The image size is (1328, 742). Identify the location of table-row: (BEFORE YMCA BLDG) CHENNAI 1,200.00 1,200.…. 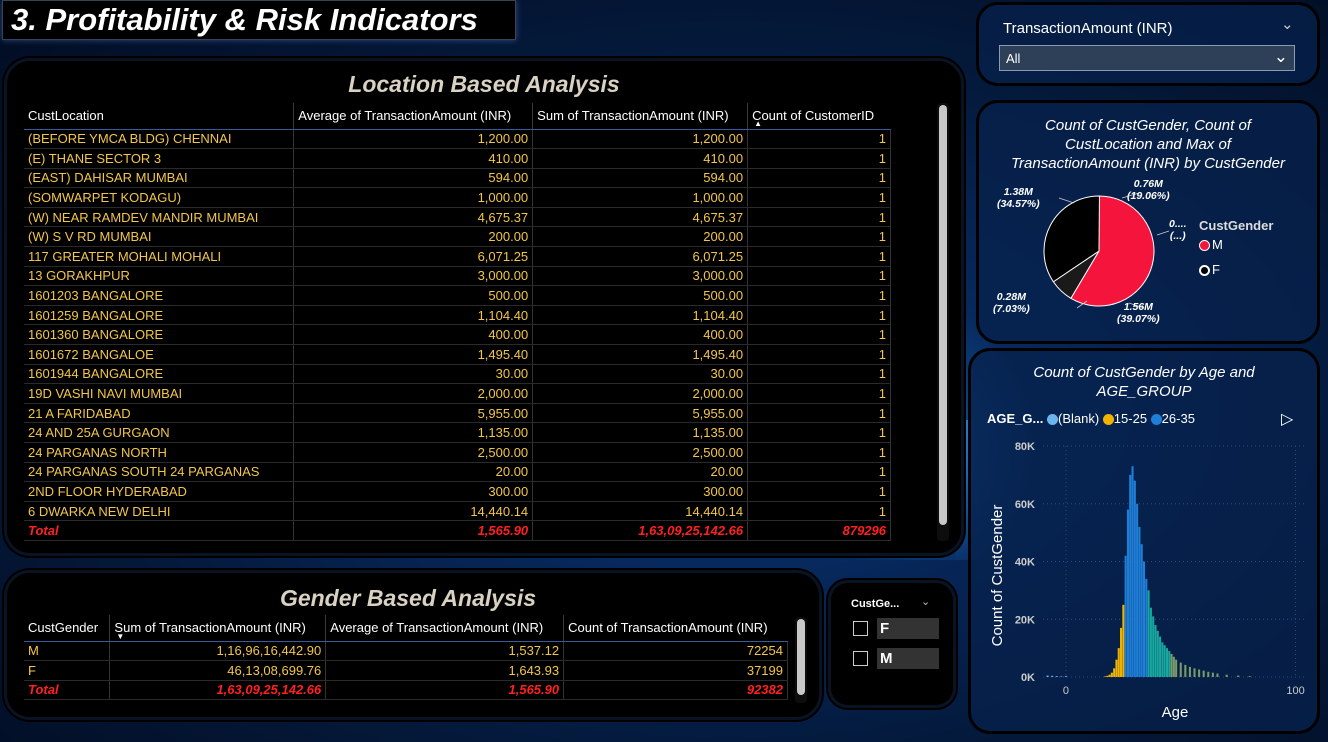
(457, 139).